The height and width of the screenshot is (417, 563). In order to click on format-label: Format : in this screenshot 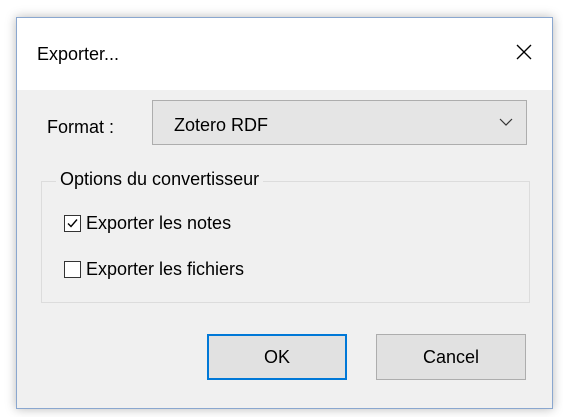, I will do `click(81, 127)`.